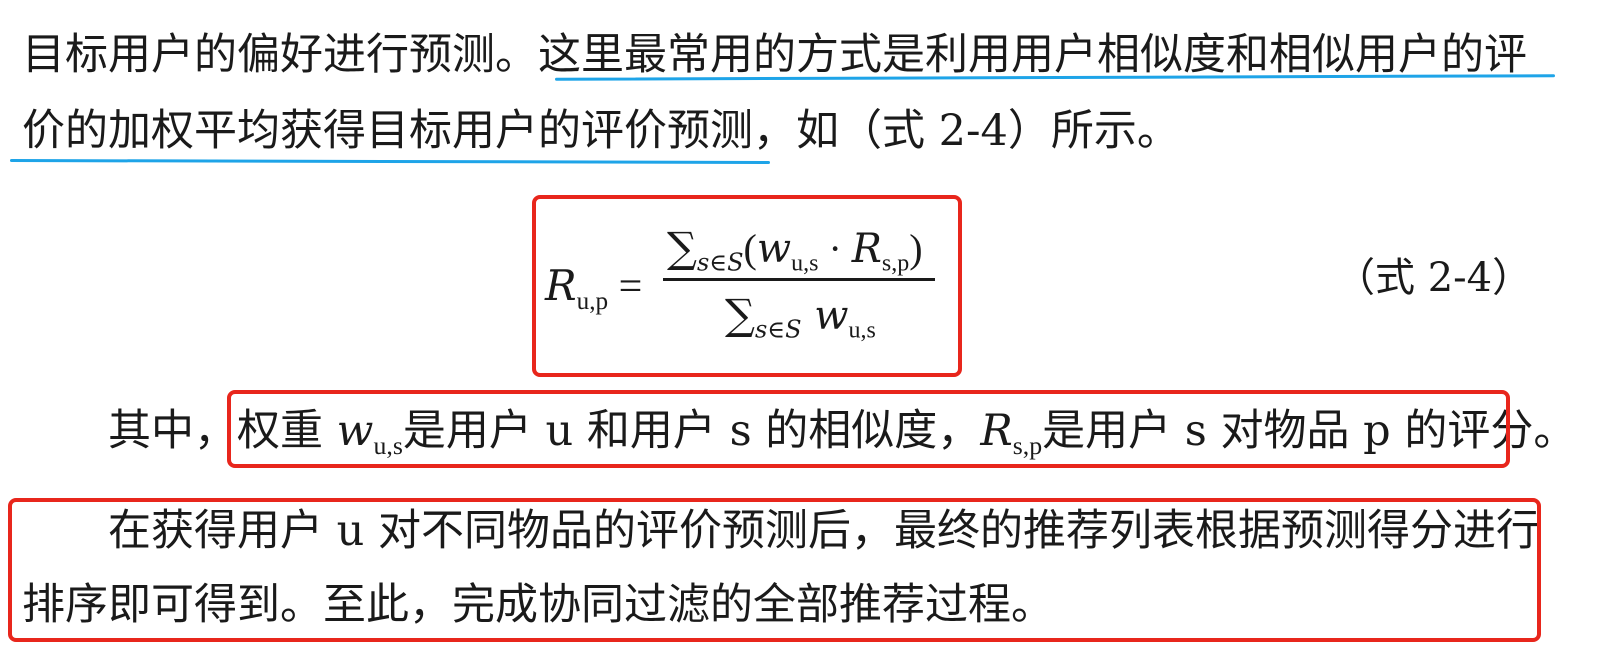  I want to click on paragraph1-line1: 目标用户的偏好进行预测。这里最常用的方式是利用用户相似度和相似用户的评, so click(774, 55).